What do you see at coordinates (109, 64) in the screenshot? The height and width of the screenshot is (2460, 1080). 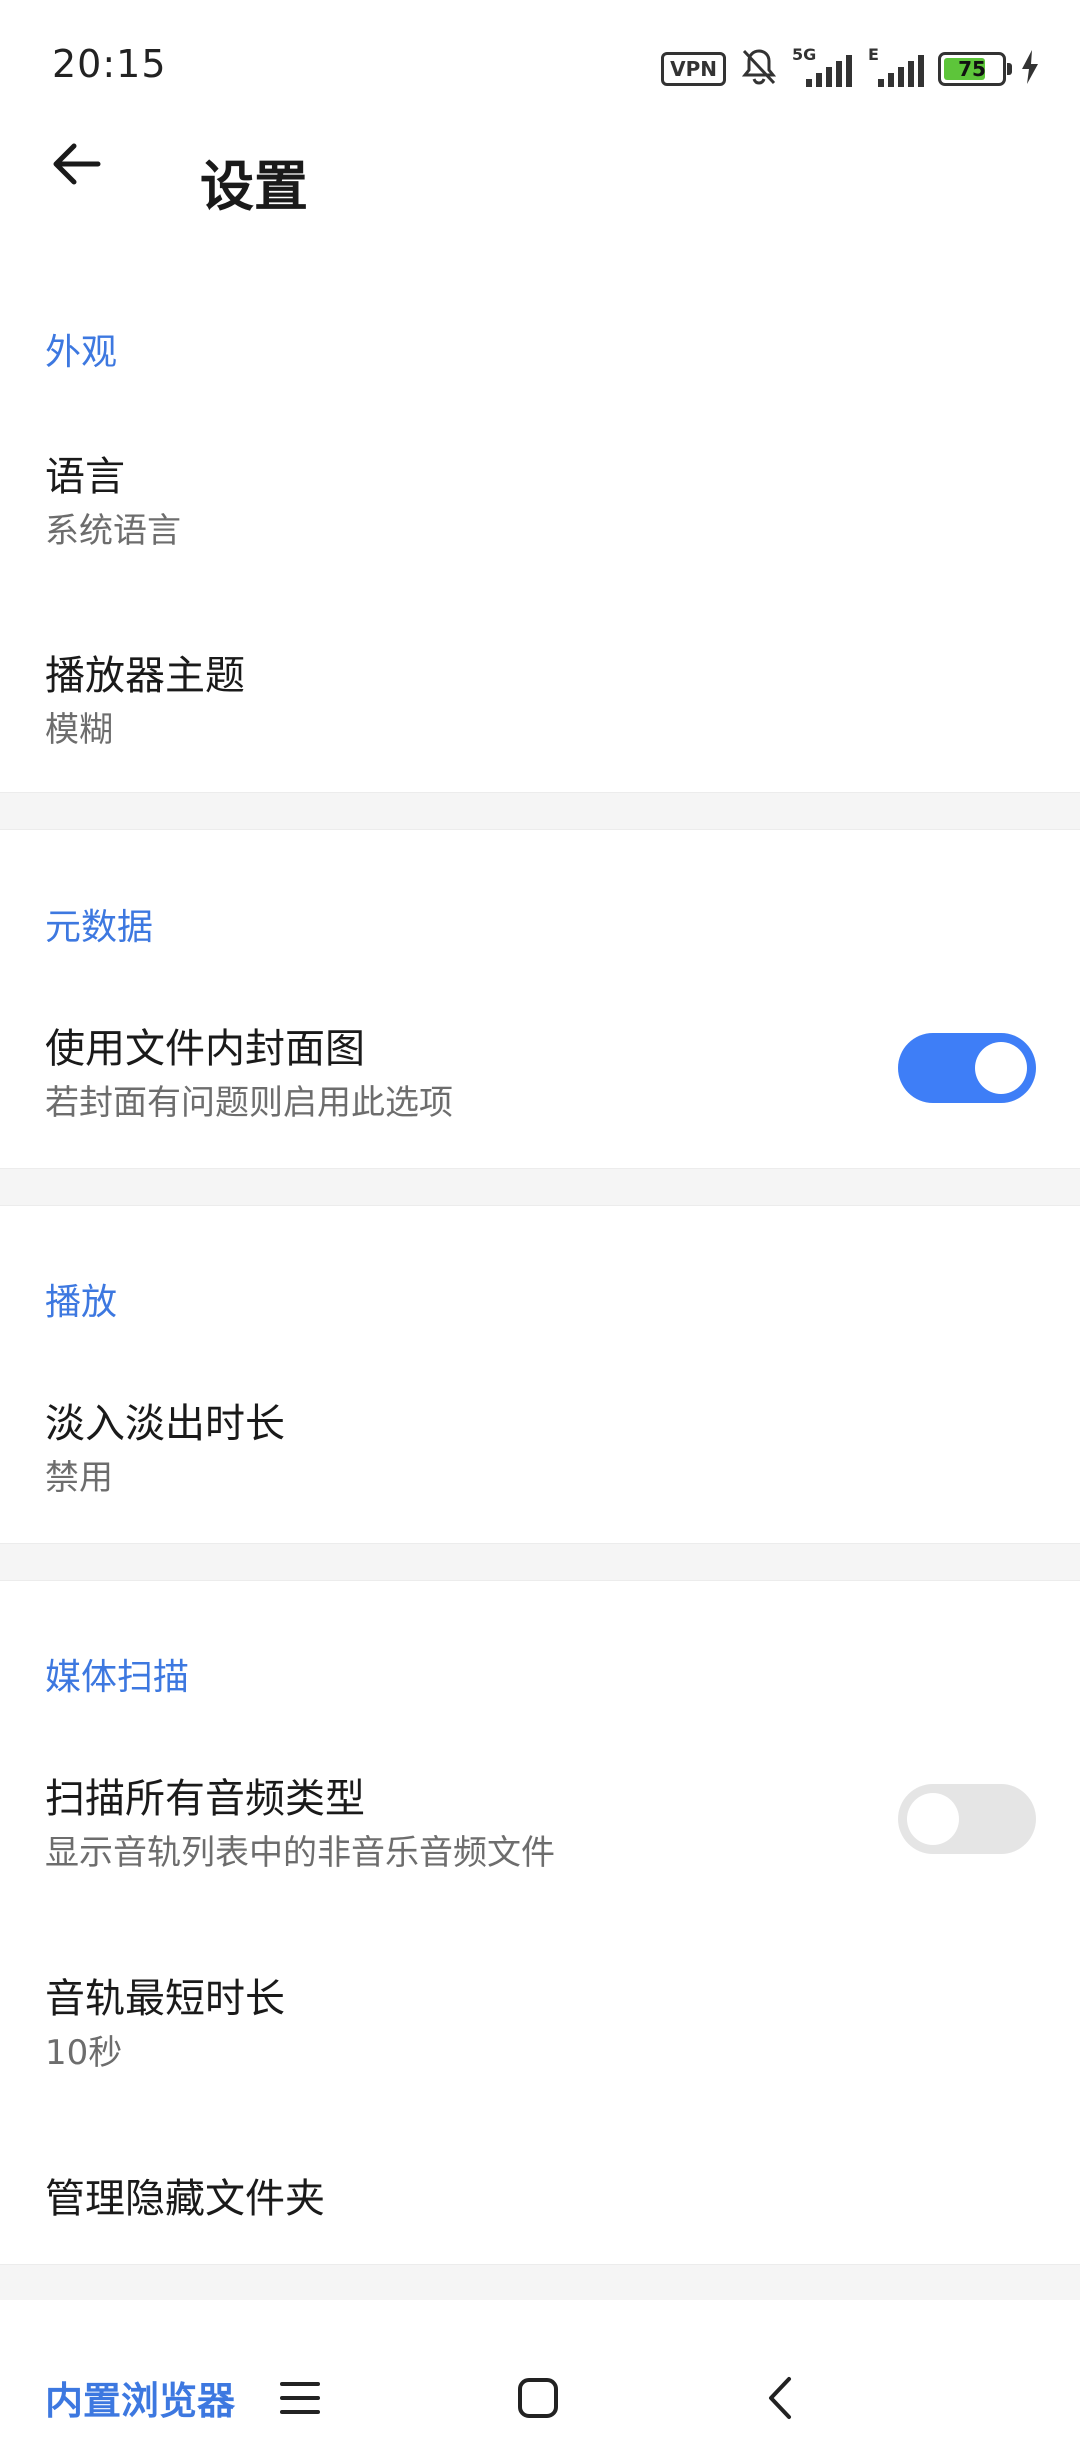 I see `status-time: 20:15` at bounding box center [109, 64].